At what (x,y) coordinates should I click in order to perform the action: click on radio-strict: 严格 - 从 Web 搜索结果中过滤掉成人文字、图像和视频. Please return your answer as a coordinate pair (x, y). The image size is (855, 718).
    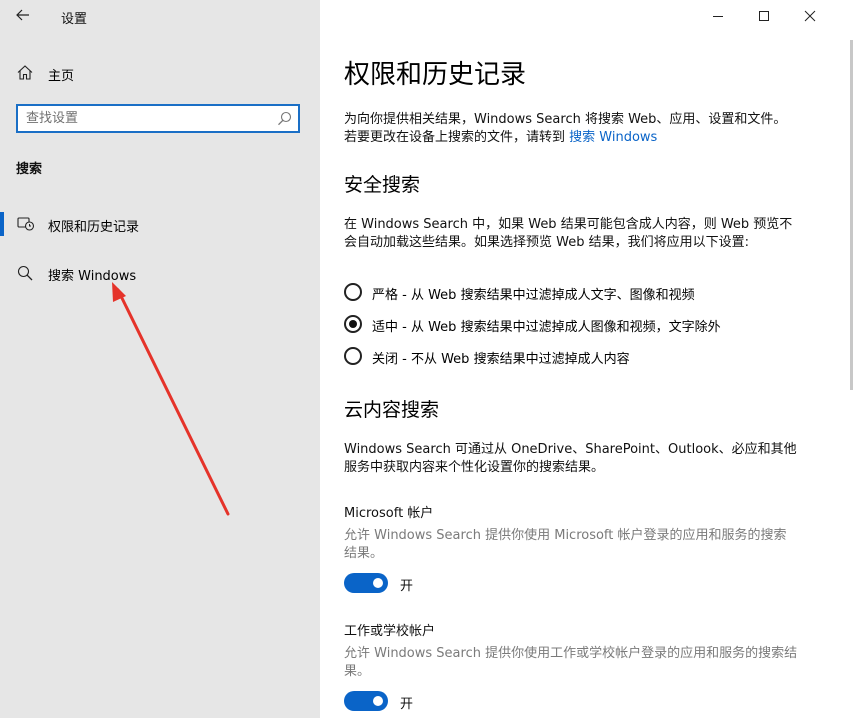
    Looking at the image, I should click on (579, 293).